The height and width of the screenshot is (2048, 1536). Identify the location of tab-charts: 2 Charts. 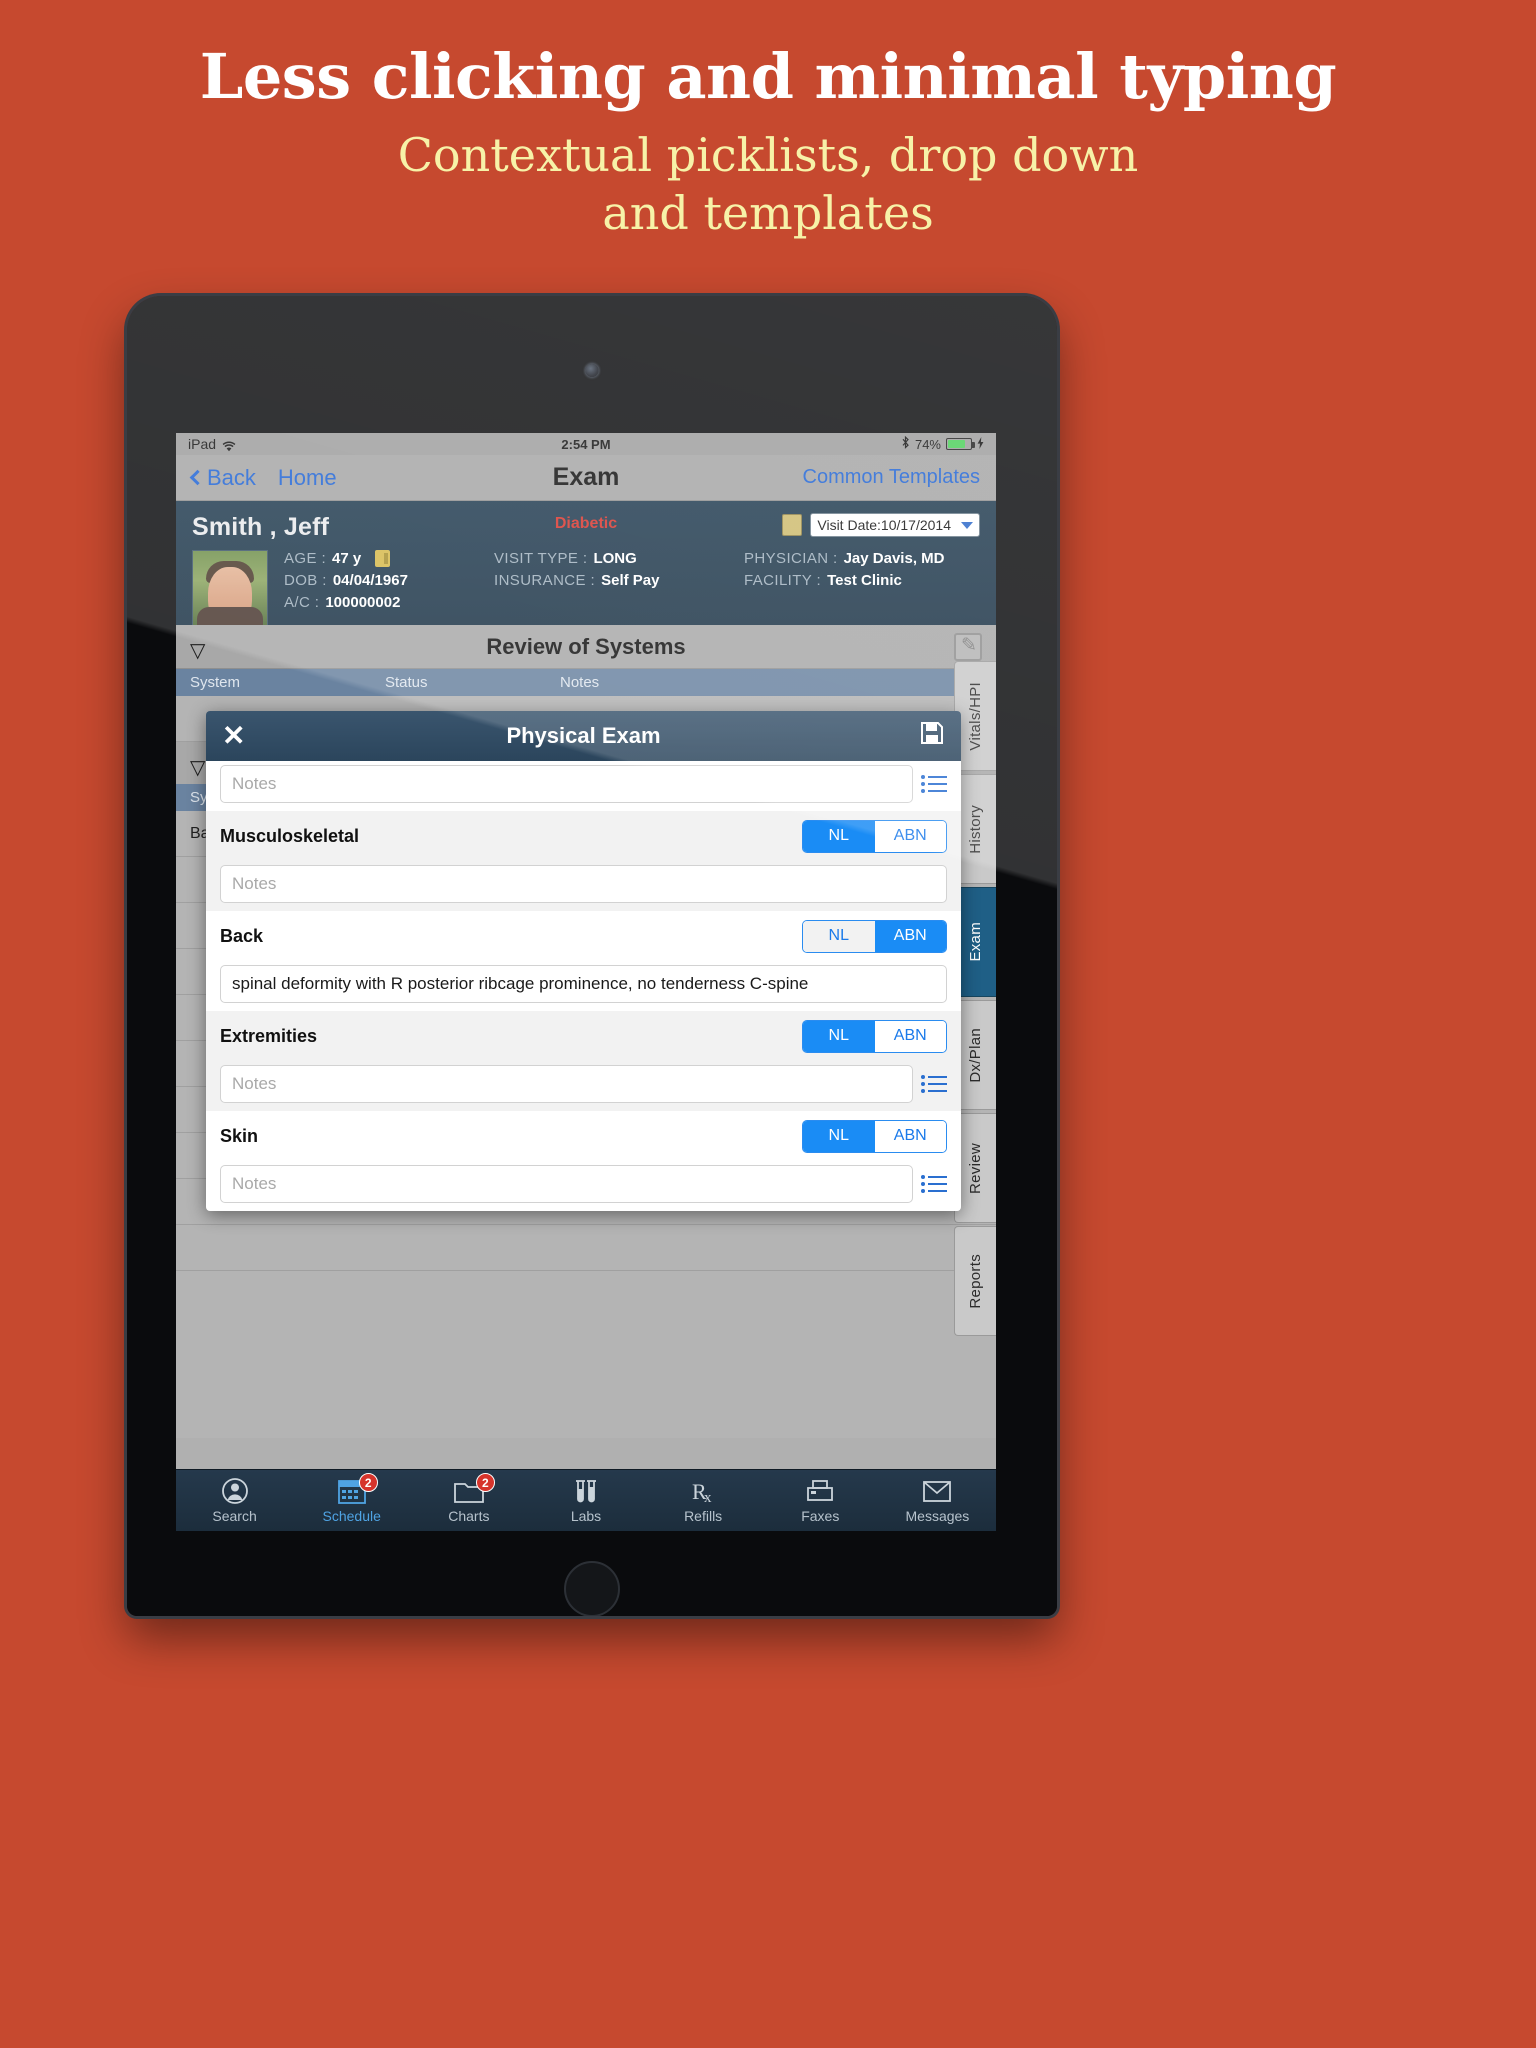
(468, 1498).